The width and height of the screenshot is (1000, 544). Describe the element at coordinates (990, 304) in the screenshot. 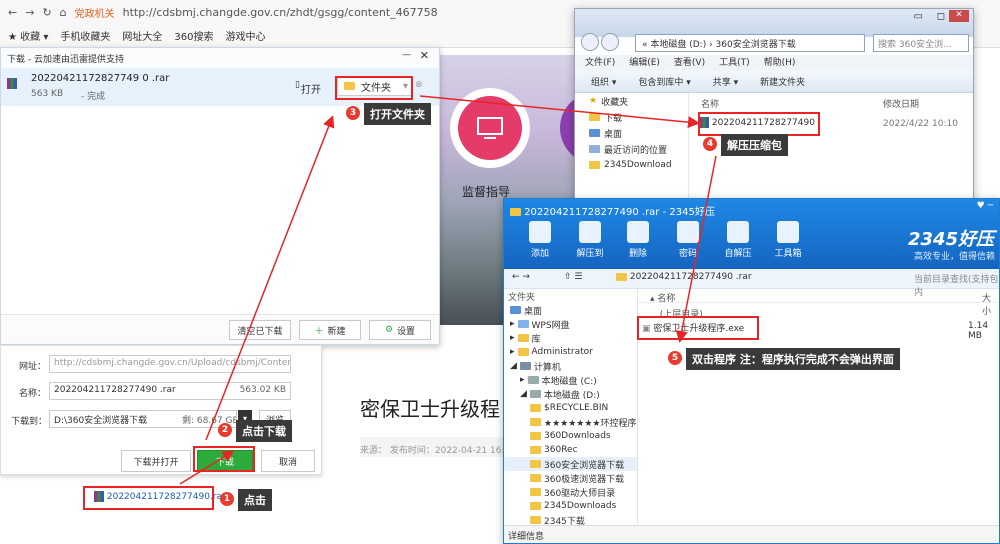

I see `column-size: 大小` at that location.